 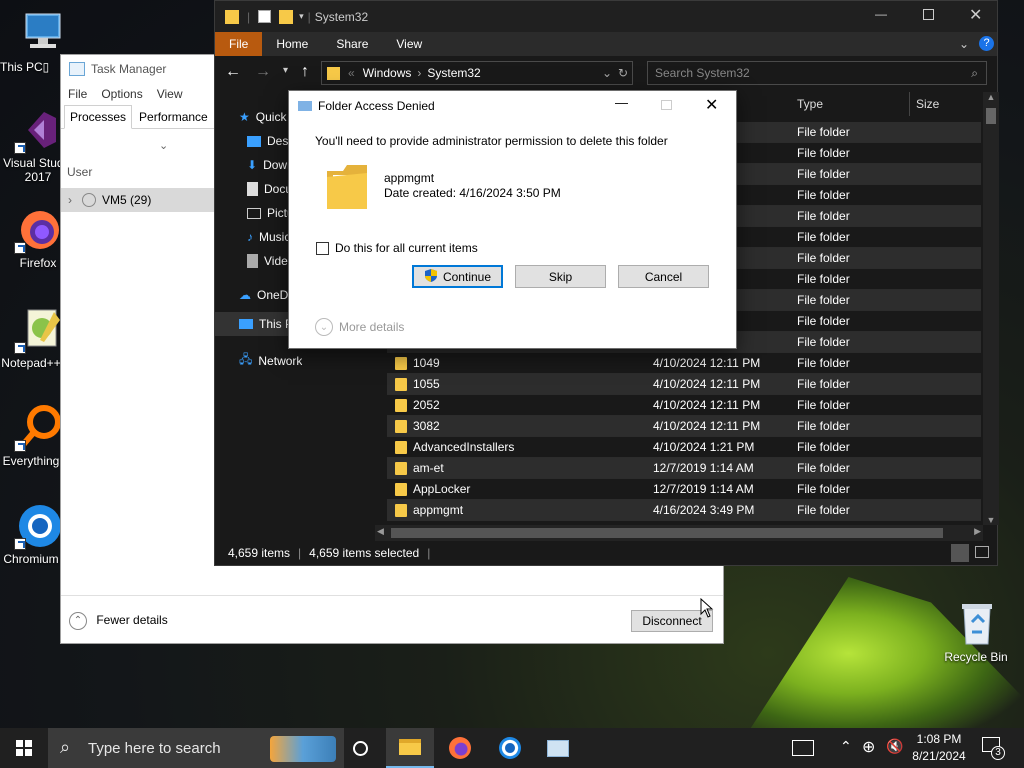 I want to click on fewer-details-button: ⌃ Fewer details, so click(x=118, y=620).